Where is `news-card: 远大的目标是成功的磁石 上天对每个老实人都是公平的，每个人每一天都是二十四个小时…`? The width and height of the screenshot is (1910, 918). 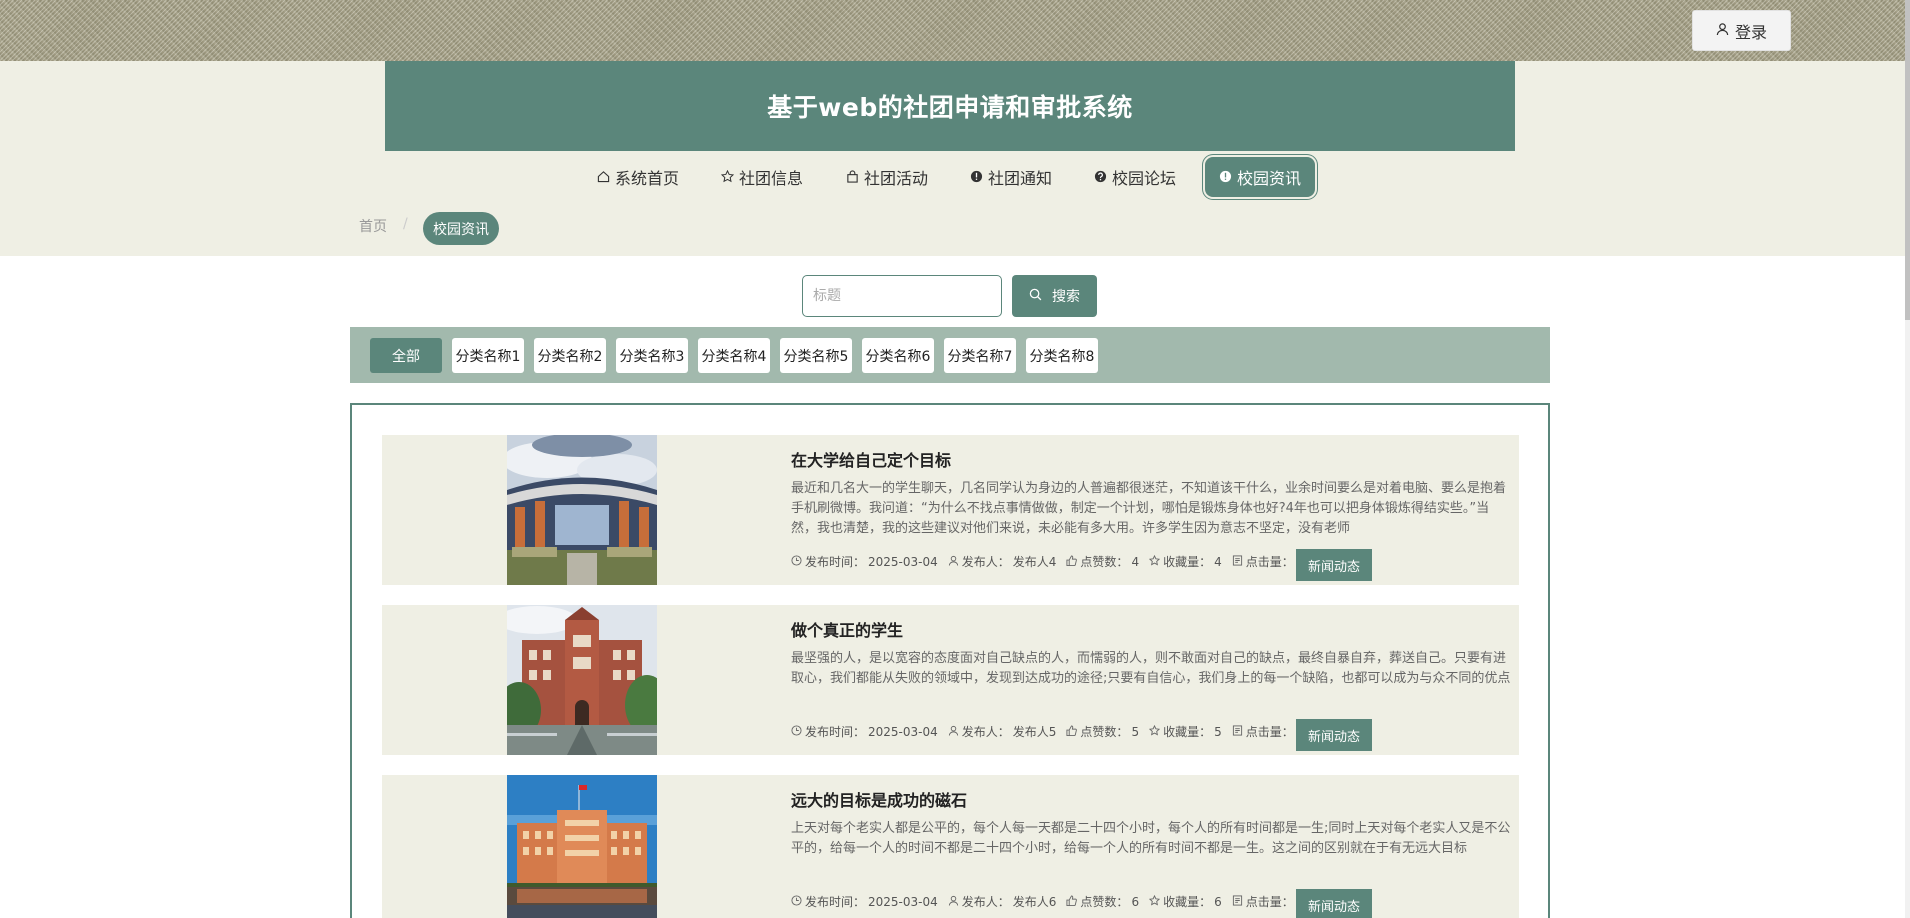 news-card: 远大的目标是成功的磁石 上天对每个老实人都是公平的，每个人每一天都是二十四个小时… is located at coordinates (950, 846).